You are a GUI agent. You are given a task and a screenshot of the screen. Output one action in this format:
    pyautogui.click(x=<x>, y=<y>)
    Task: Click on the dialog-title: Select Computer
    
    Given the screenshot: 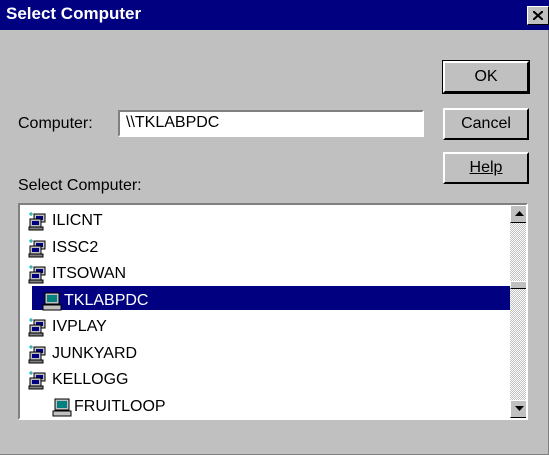 What is the action you would take?
    pyautogui.click(x=74, y=13)
    